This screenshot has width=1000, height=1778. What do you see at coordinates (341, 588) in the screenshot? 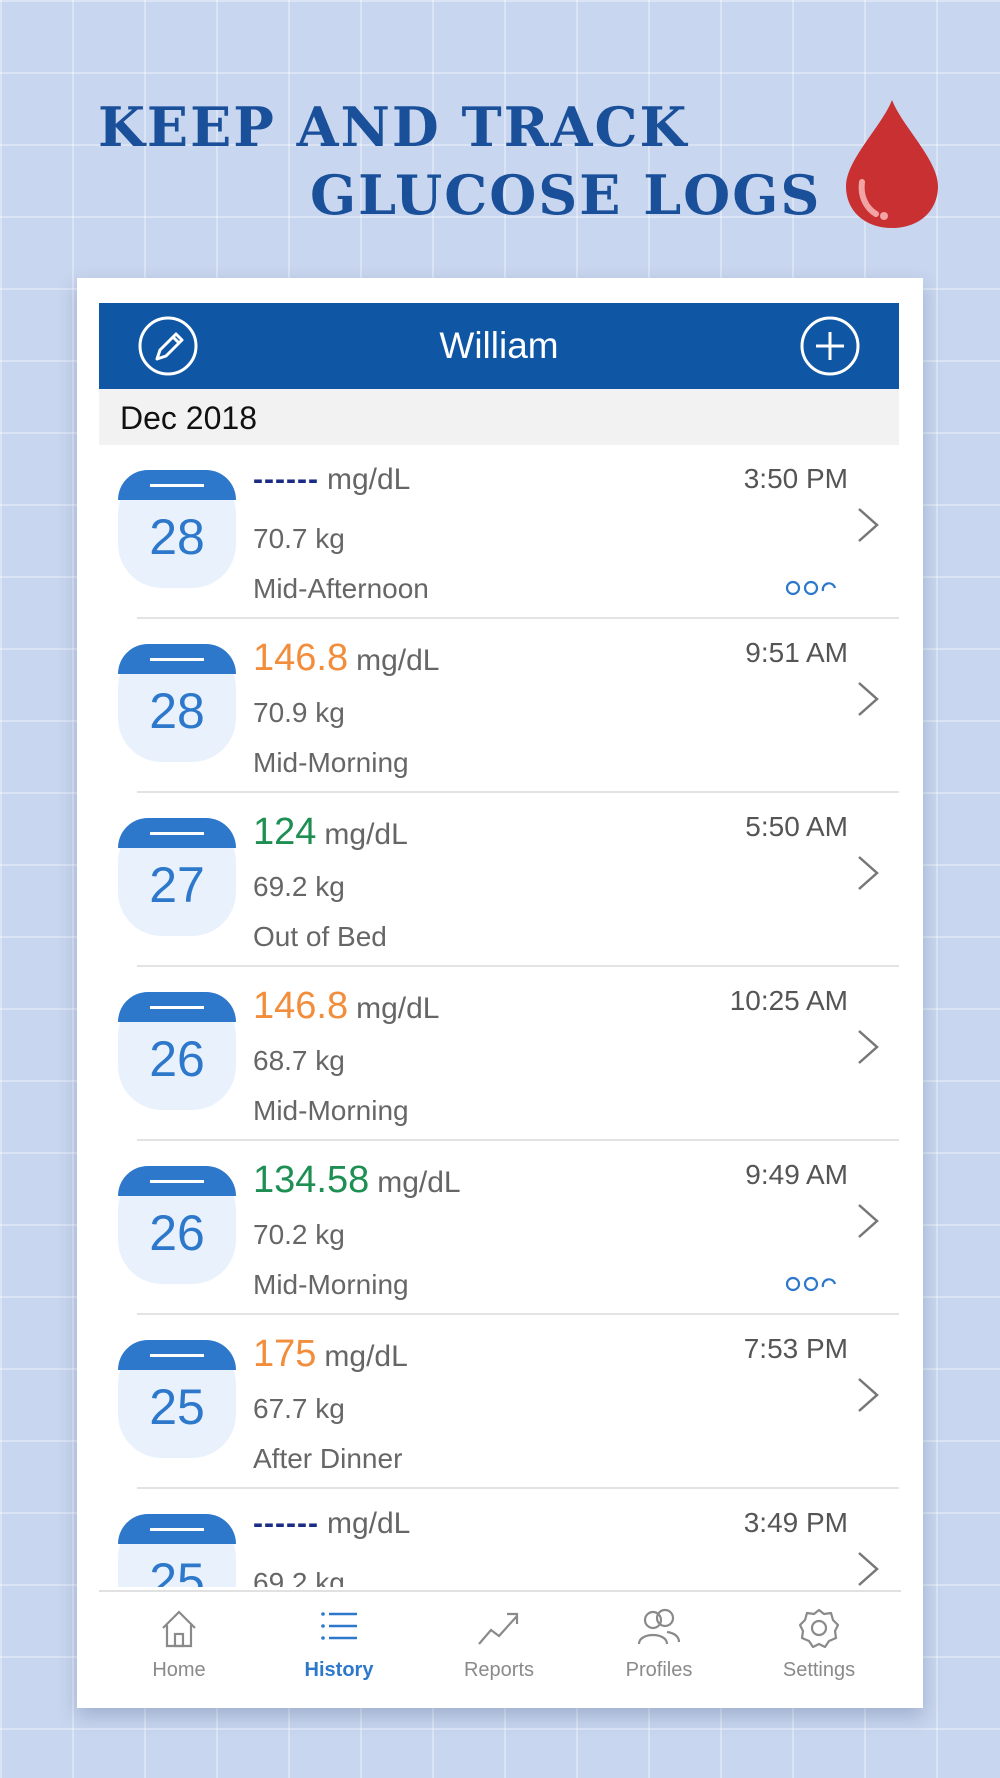
I see `meal-tag: Mid-Afternoon` at bounding box center [341, 588].